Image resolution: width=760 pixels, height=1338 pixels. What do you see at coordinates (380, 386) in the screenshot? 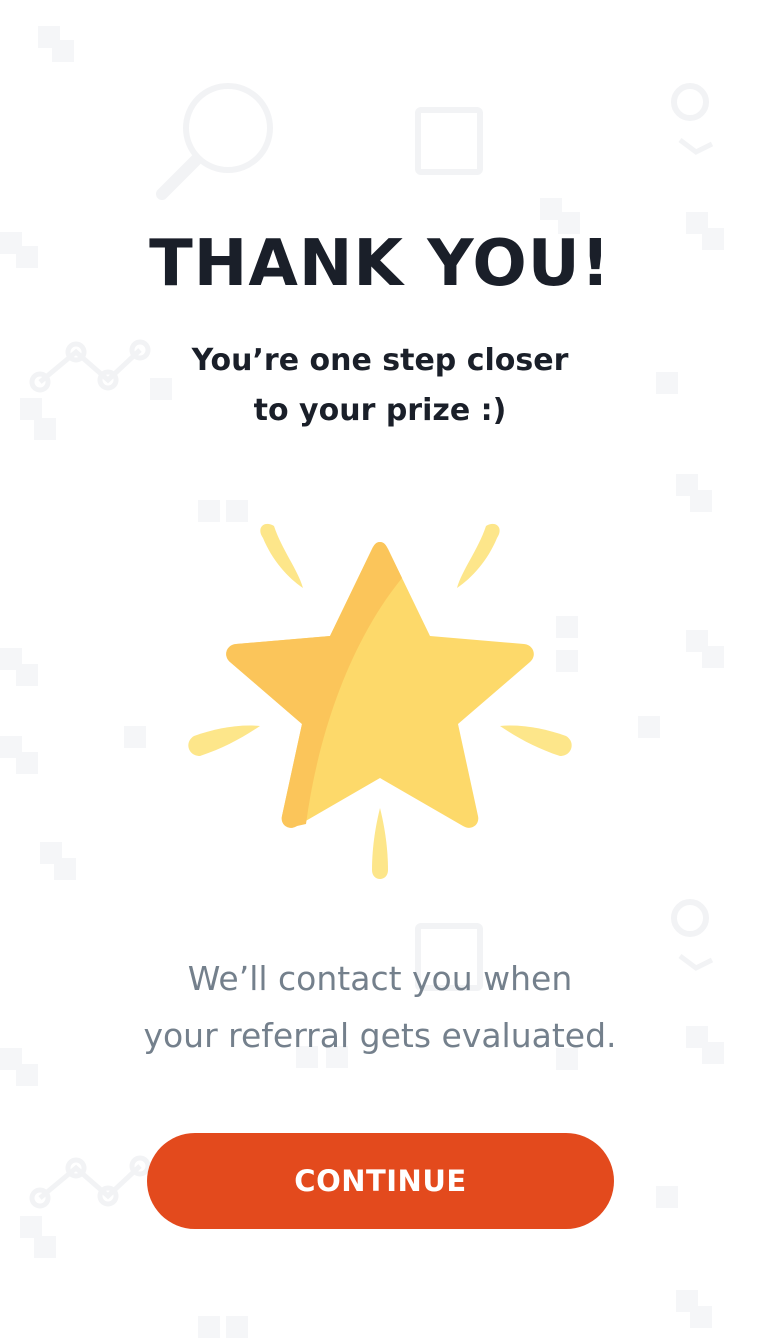
I see `subtitle: You’re one step closer to your prize :)` at bounding box center [380, 386].